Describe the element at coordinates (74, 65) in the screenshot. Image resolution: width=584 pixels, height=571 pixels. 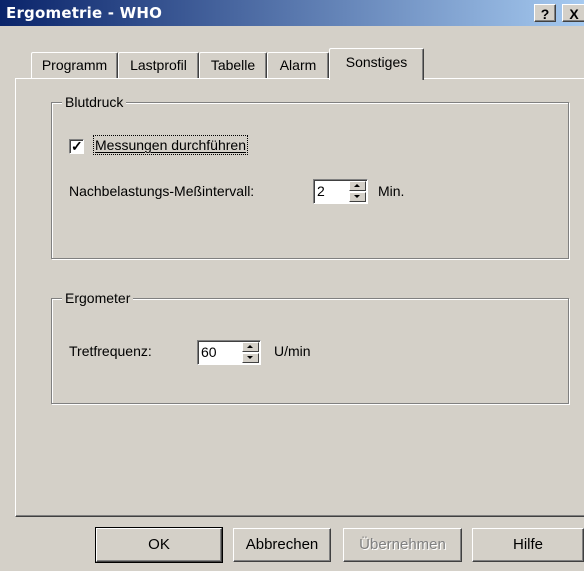
I see `tab-programm: Programm` at that location.